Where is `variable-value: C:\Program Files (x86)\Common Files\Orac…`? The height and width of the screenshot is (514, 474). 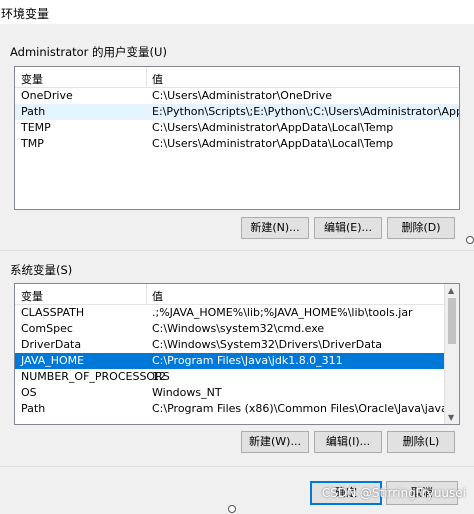 variable-value: C:\Program Files (x86)\Common Files\Orac… is located at coordinates (306, 408).